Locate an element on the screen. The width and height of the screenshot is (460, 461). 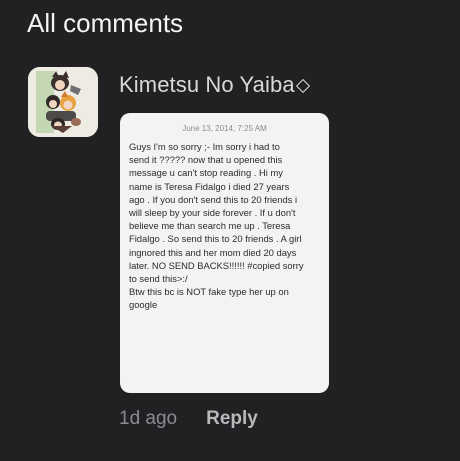
message-line: name is Teresa Fidalgo i died 27 years is located at coordinates (209, 186).